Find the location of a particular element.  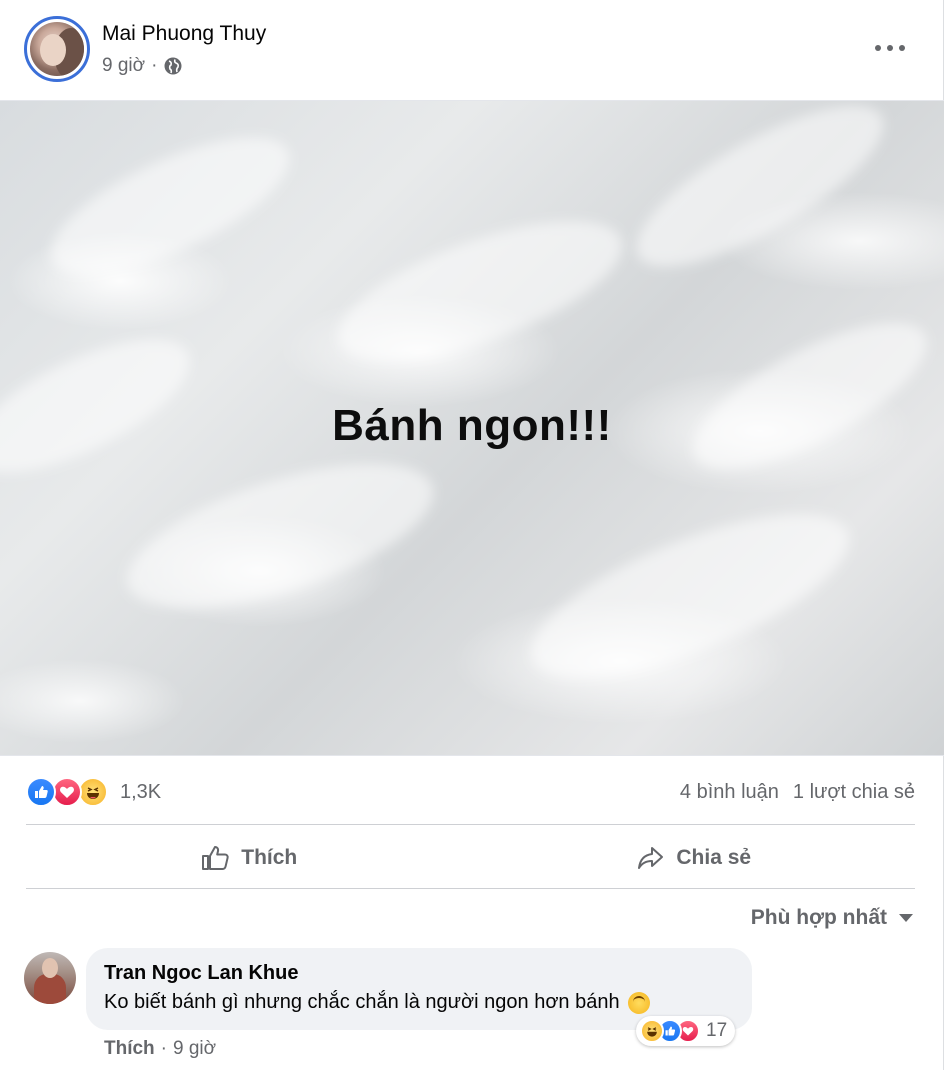

avatar-image is located at coordinates (57, 49).